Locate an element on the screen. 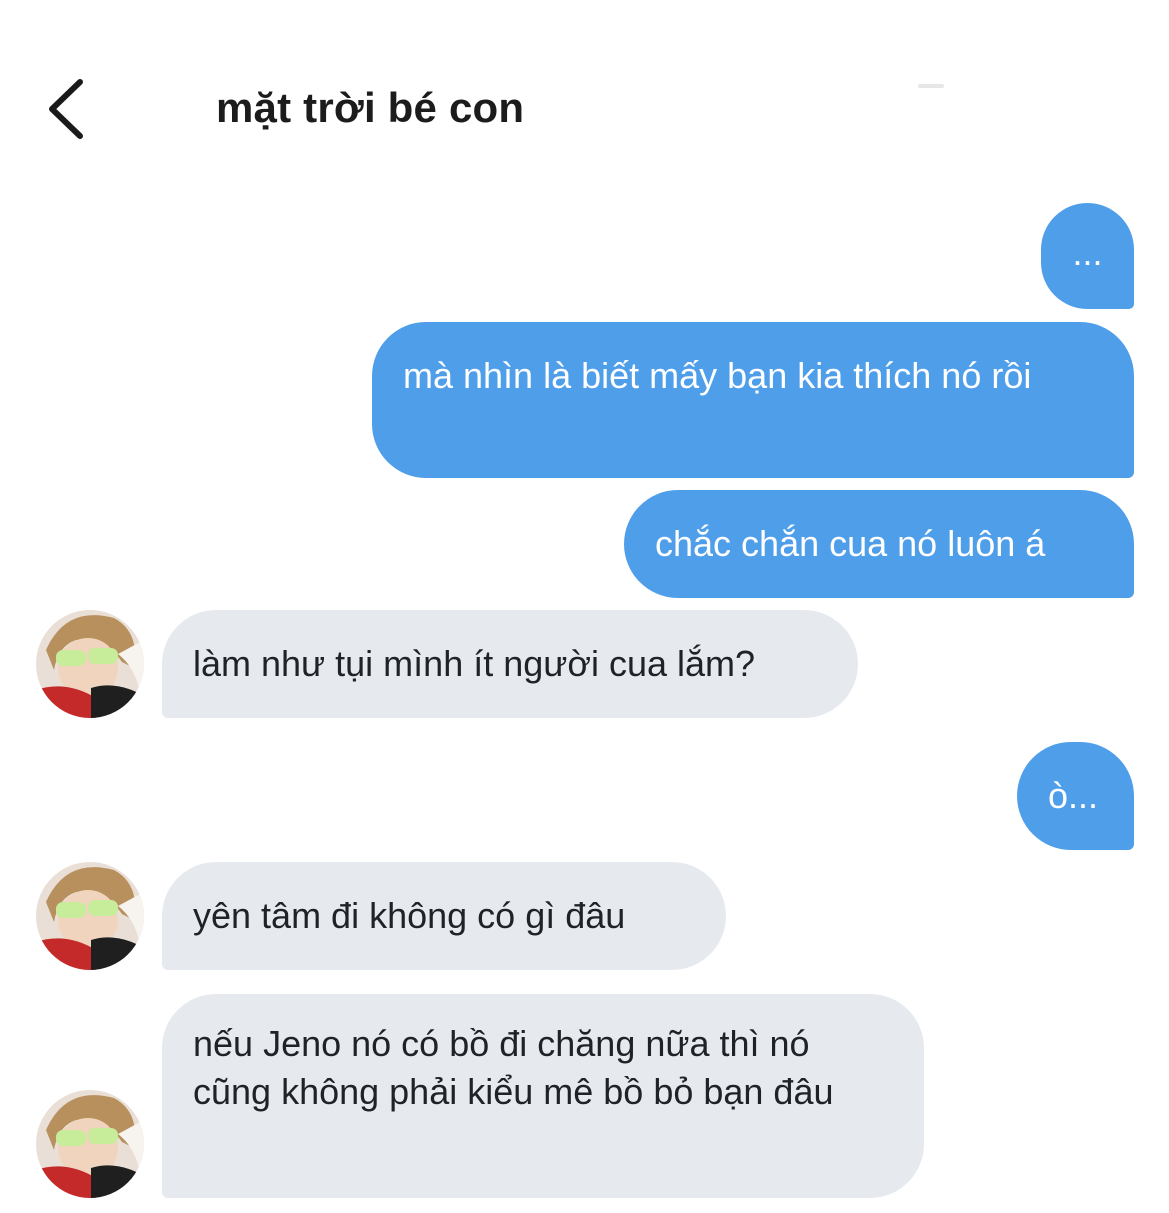 This screenshot has width=1169, height=1213. header-divider-mark is located at coordinates (931, 86).